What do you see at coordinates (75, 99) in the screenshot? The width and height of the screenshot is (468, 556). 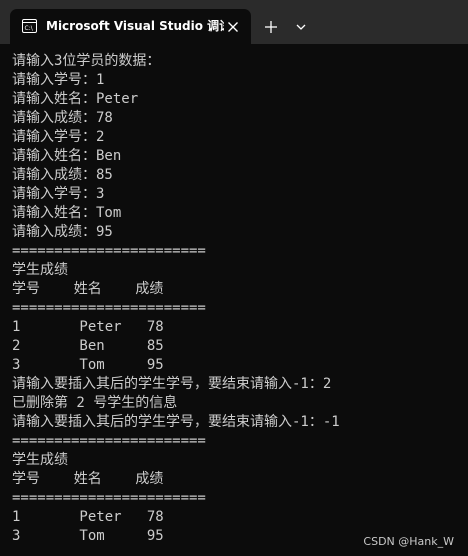 I see `console-line: 请输入姓名：Peter` at bounding box center [75, 99].